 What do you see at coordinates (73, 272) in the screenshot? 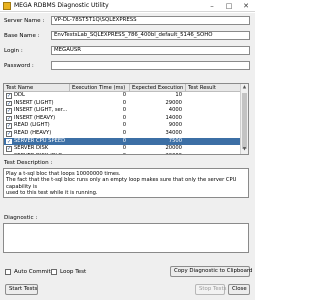
I see `loop-test-label: Loop Test` at bounding box center [73, 272].